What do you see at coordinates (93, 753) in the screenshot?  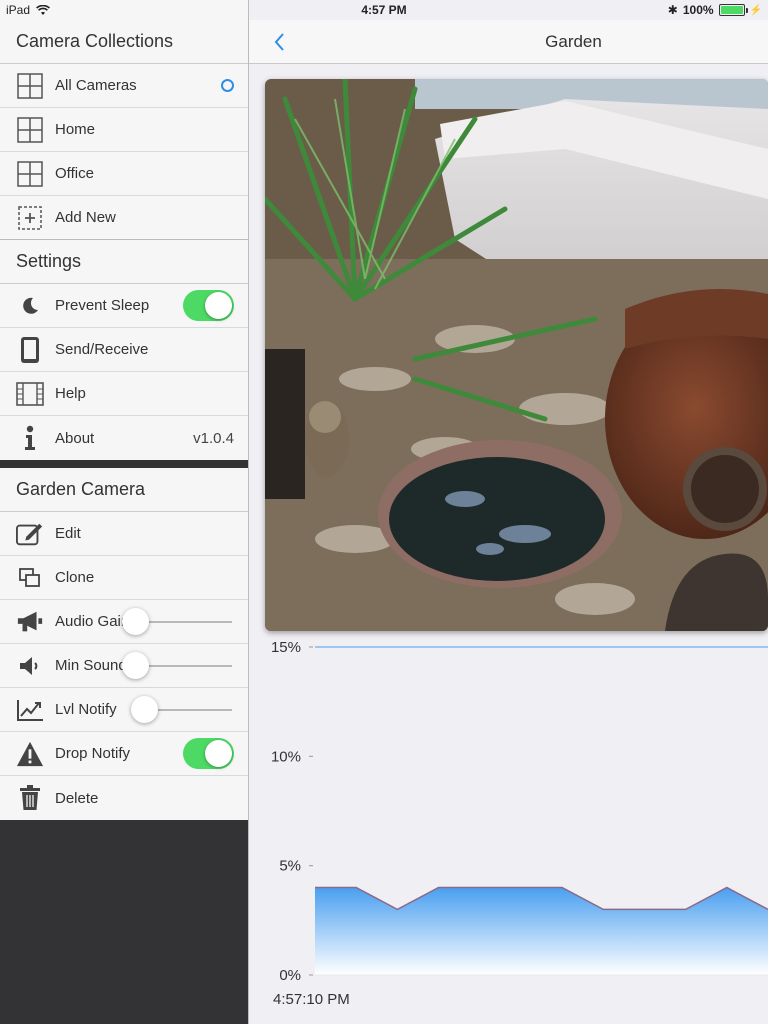 I see `drop-notify-label: Drop Notify` at bounding box center [93, 753].